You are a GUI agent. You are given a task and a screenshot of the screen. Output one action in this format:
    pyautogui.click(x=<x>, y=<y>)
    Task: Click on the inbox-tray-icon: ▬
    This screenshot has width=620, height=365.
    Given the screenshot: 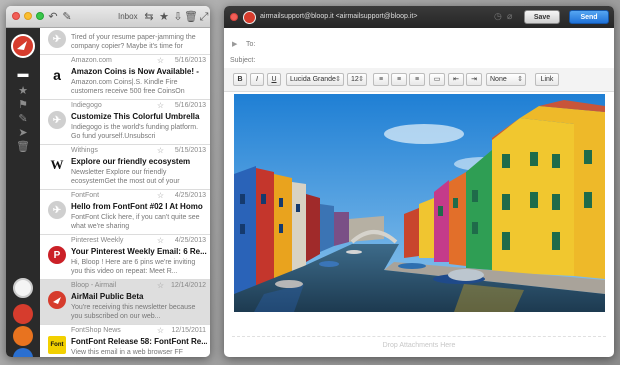 What is the action you would take?
    pyautogui.click(x=23, y=74)
    